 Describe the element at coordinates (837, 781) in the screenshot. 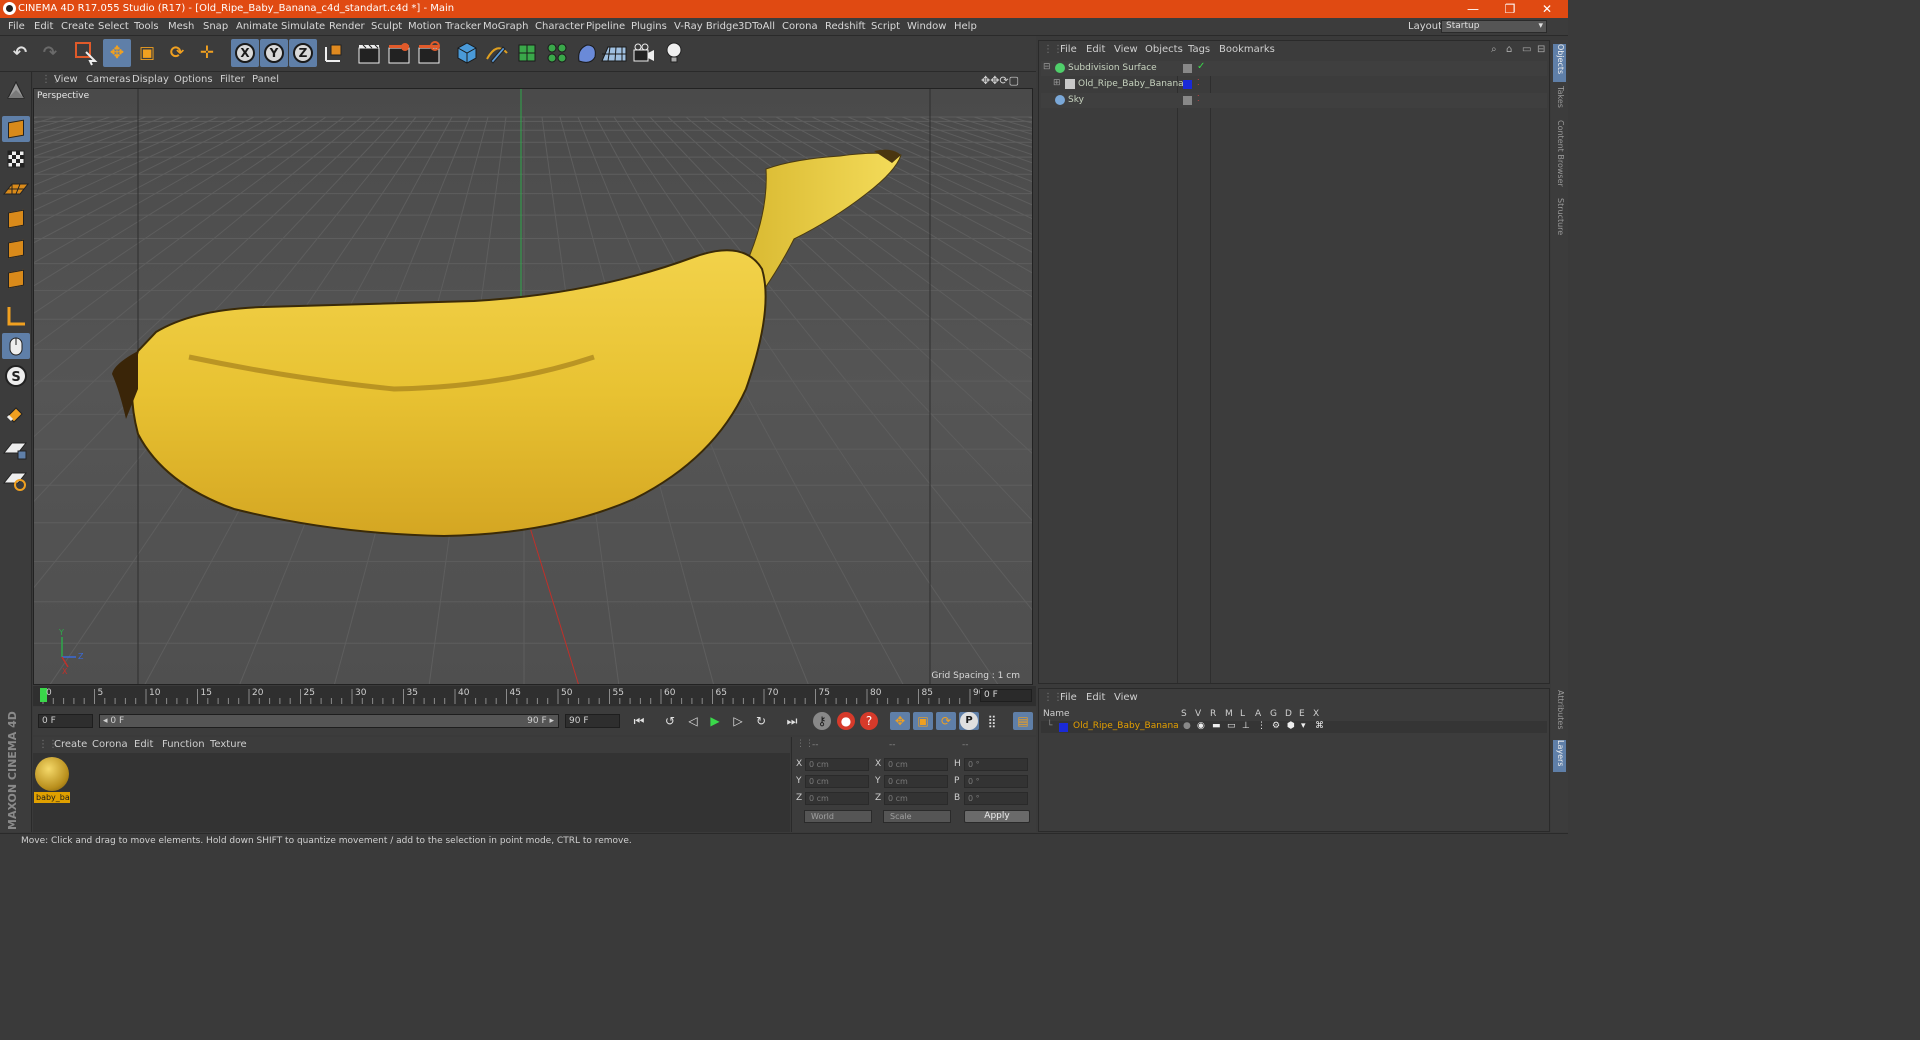

I see `position-y-field: 0 cm` at that location.